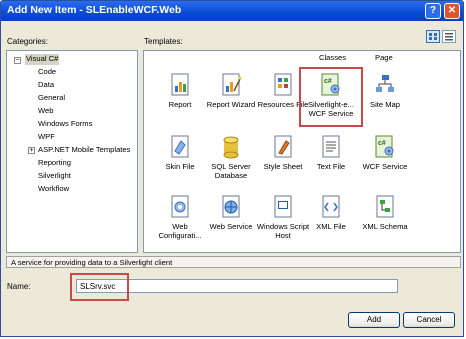  What do you see at coordinates (51, 98) in the screenshot?
I see `tree-item-general: General` at bounding box center [51, 98].